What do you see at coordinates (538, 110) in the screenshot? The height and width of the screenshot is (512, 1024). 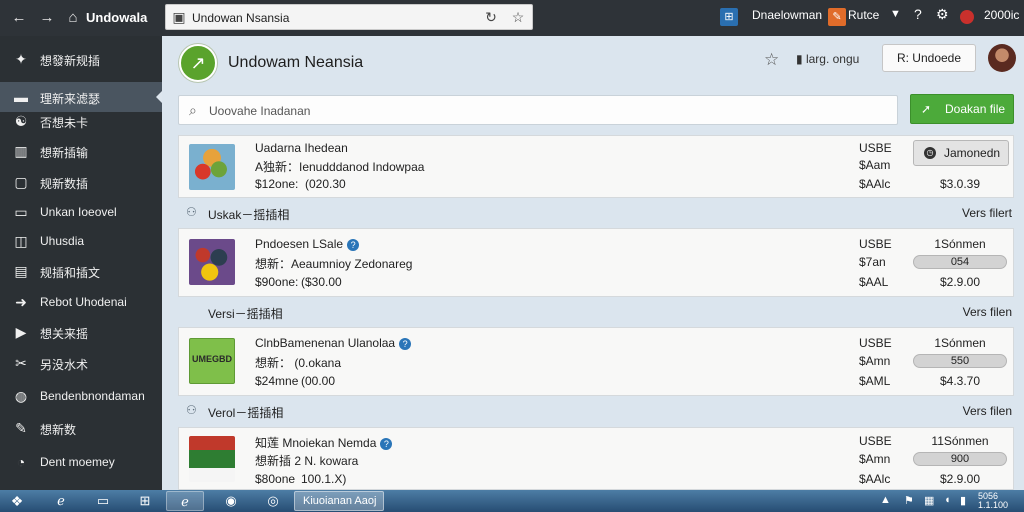 I see `search-input: ⌕ Uoovahe Inadanan` at bounding box center [538, 110].